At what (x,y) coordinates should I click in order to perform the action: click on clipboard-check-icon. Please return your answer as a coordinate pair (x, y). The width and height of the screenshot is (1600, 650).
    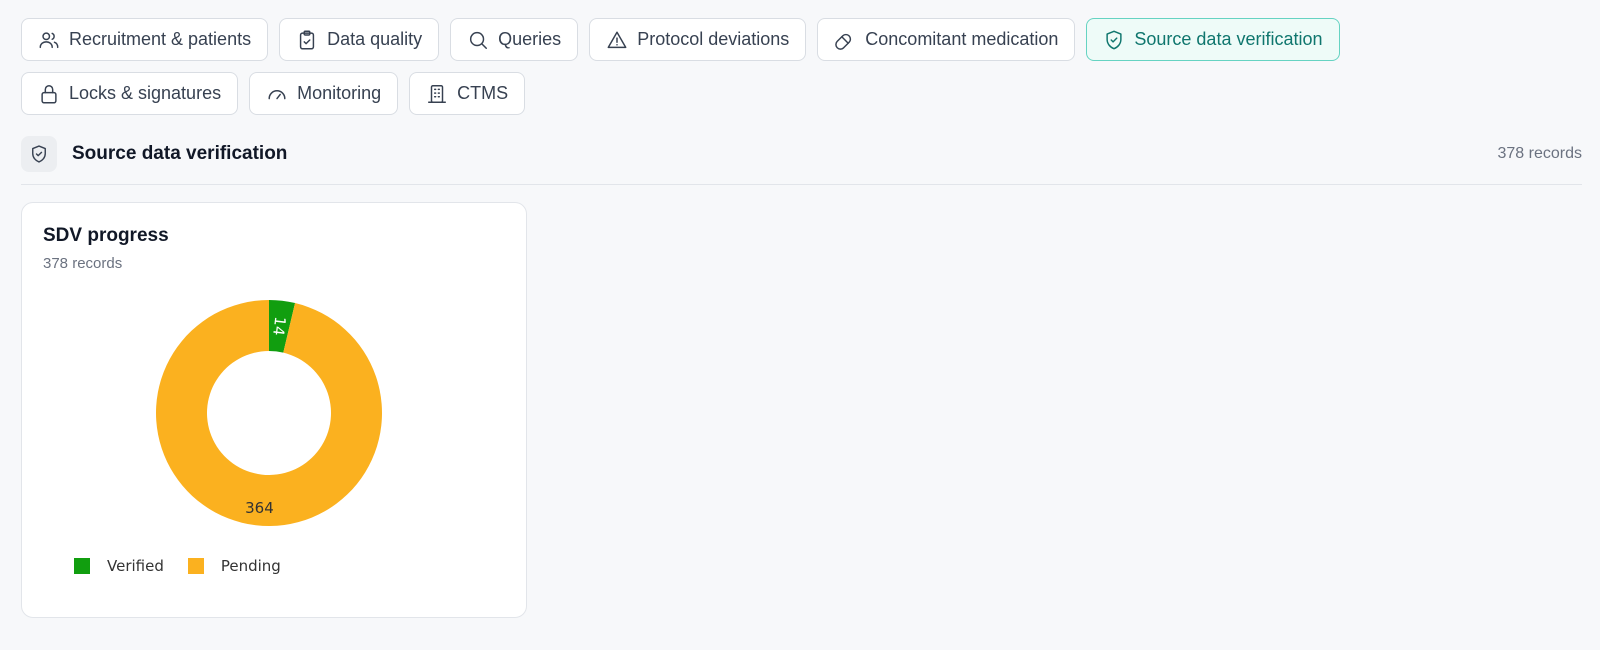
    Looking at the image, I should click on (307, 40).